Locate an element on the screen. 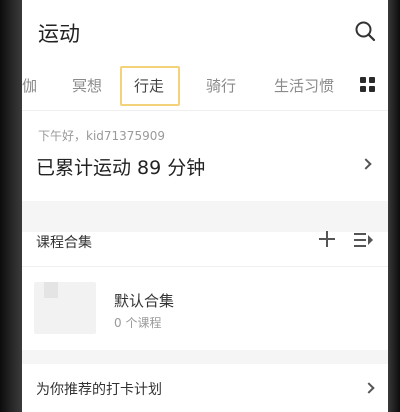  divider is located at coordinates (205, 266).